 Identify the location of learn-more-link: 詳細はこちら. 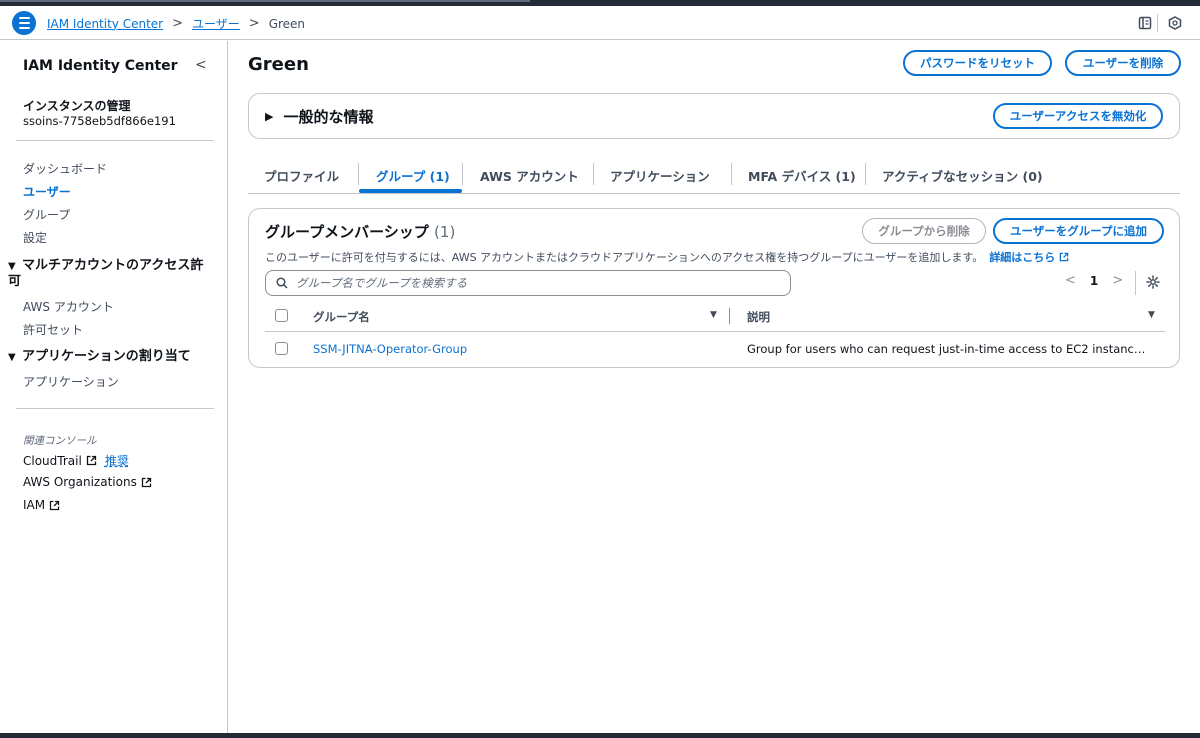
(1029, 257).